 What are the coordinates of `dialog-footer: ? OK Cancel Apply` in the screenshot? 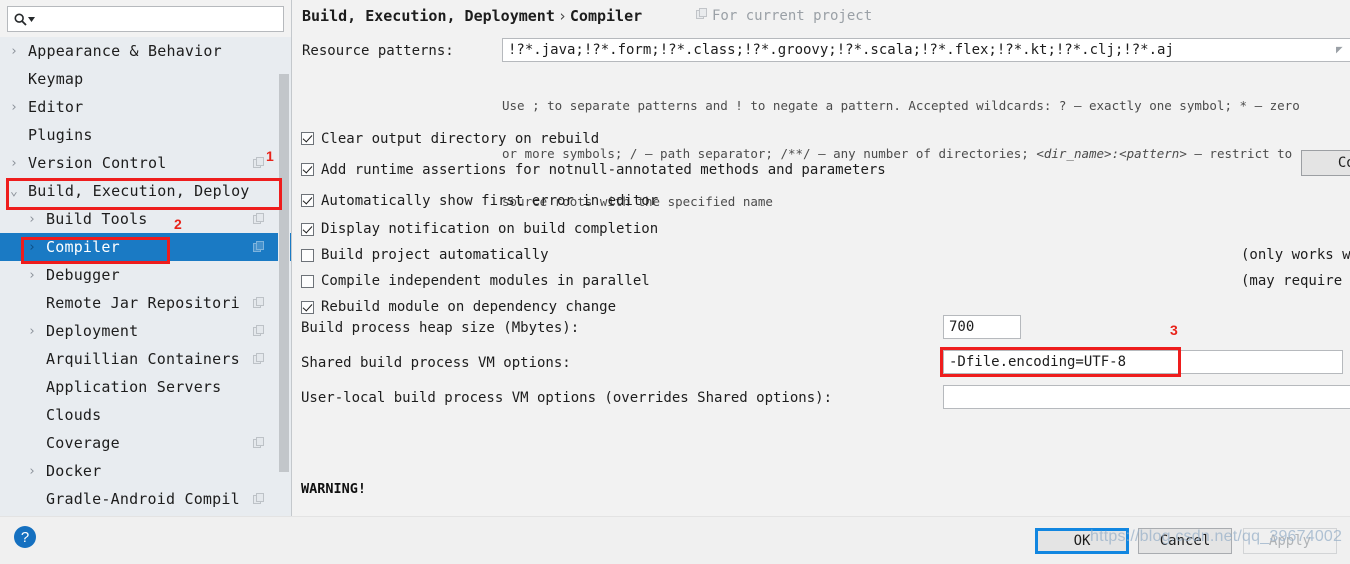 It's located at (675, 540).